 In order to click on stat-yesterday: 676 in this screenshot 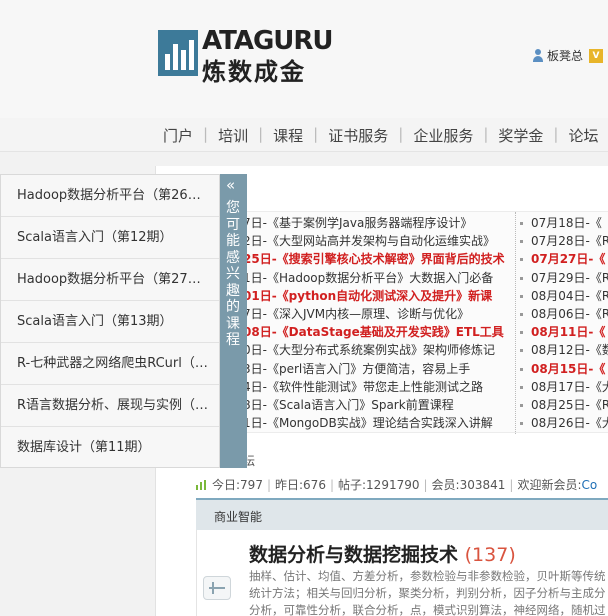, I will do `click(314, 484)`.